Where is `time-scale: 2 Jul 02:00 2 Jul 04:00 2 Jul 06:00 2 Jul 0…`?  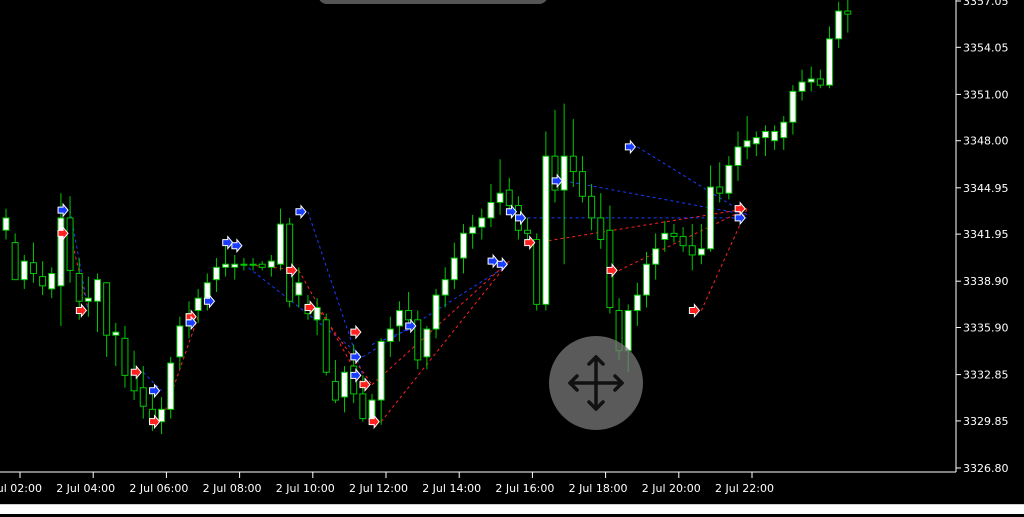 time-scale: 2 Jul 02:00 2 Jul 04:00 2 Jul 06:00 2 Jul 0… is located at coordinates (387, 483).